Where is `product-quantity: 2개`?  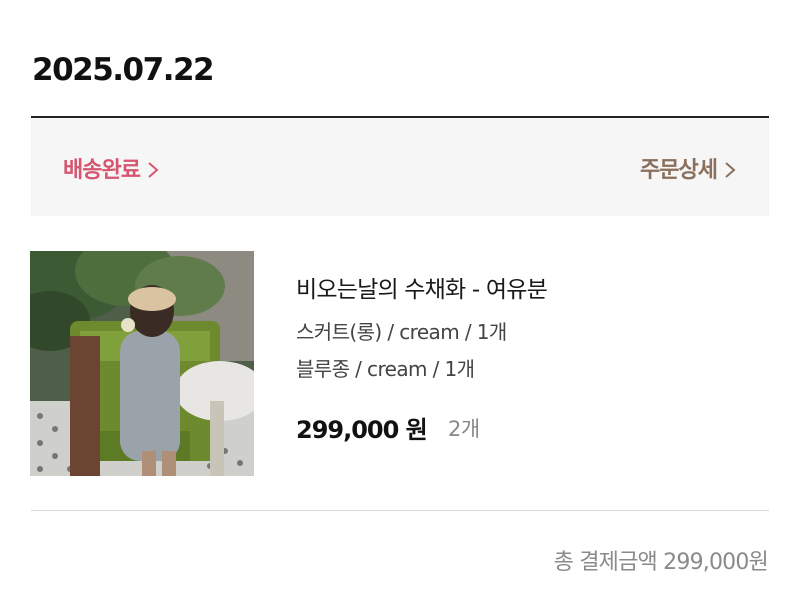 product-quantity: 2개 is located at coordinates (464, 429).